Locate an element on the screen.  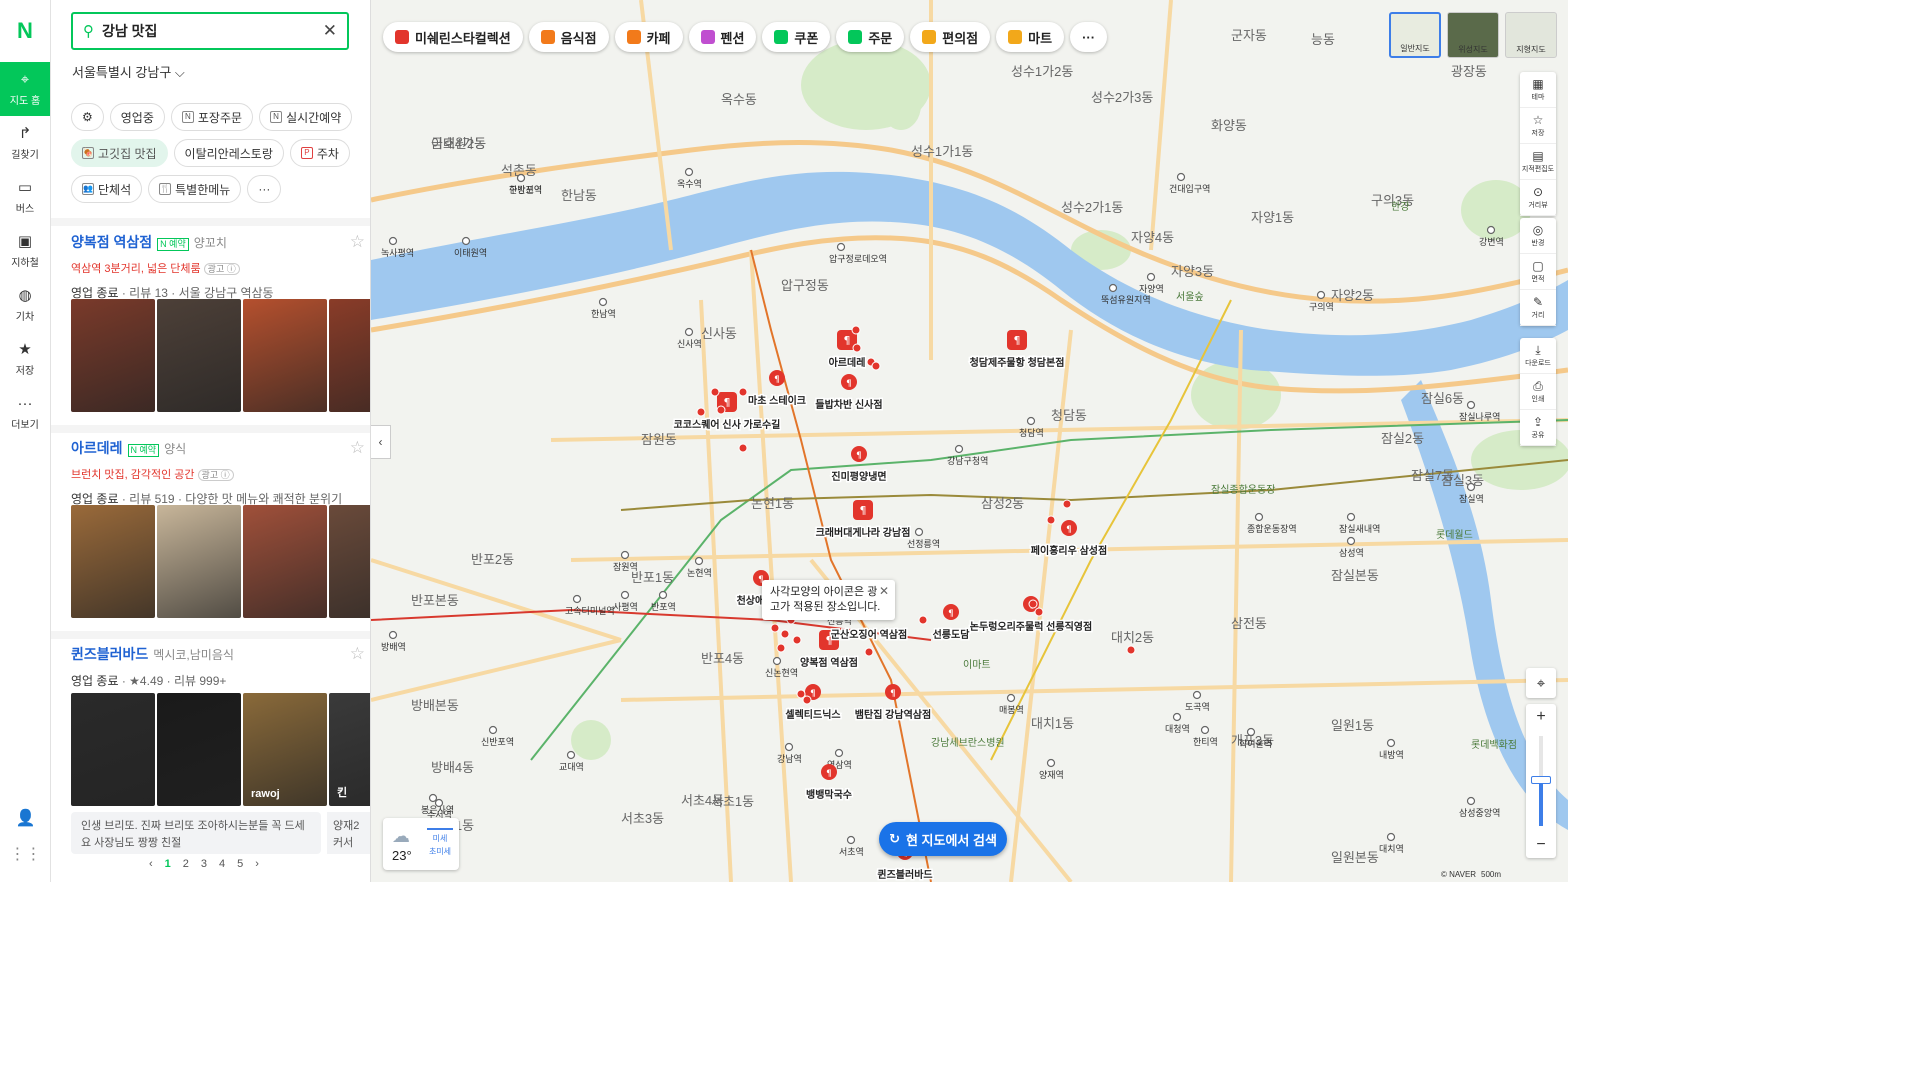
category-chip: ··· is located at coordinates (1089, 37).